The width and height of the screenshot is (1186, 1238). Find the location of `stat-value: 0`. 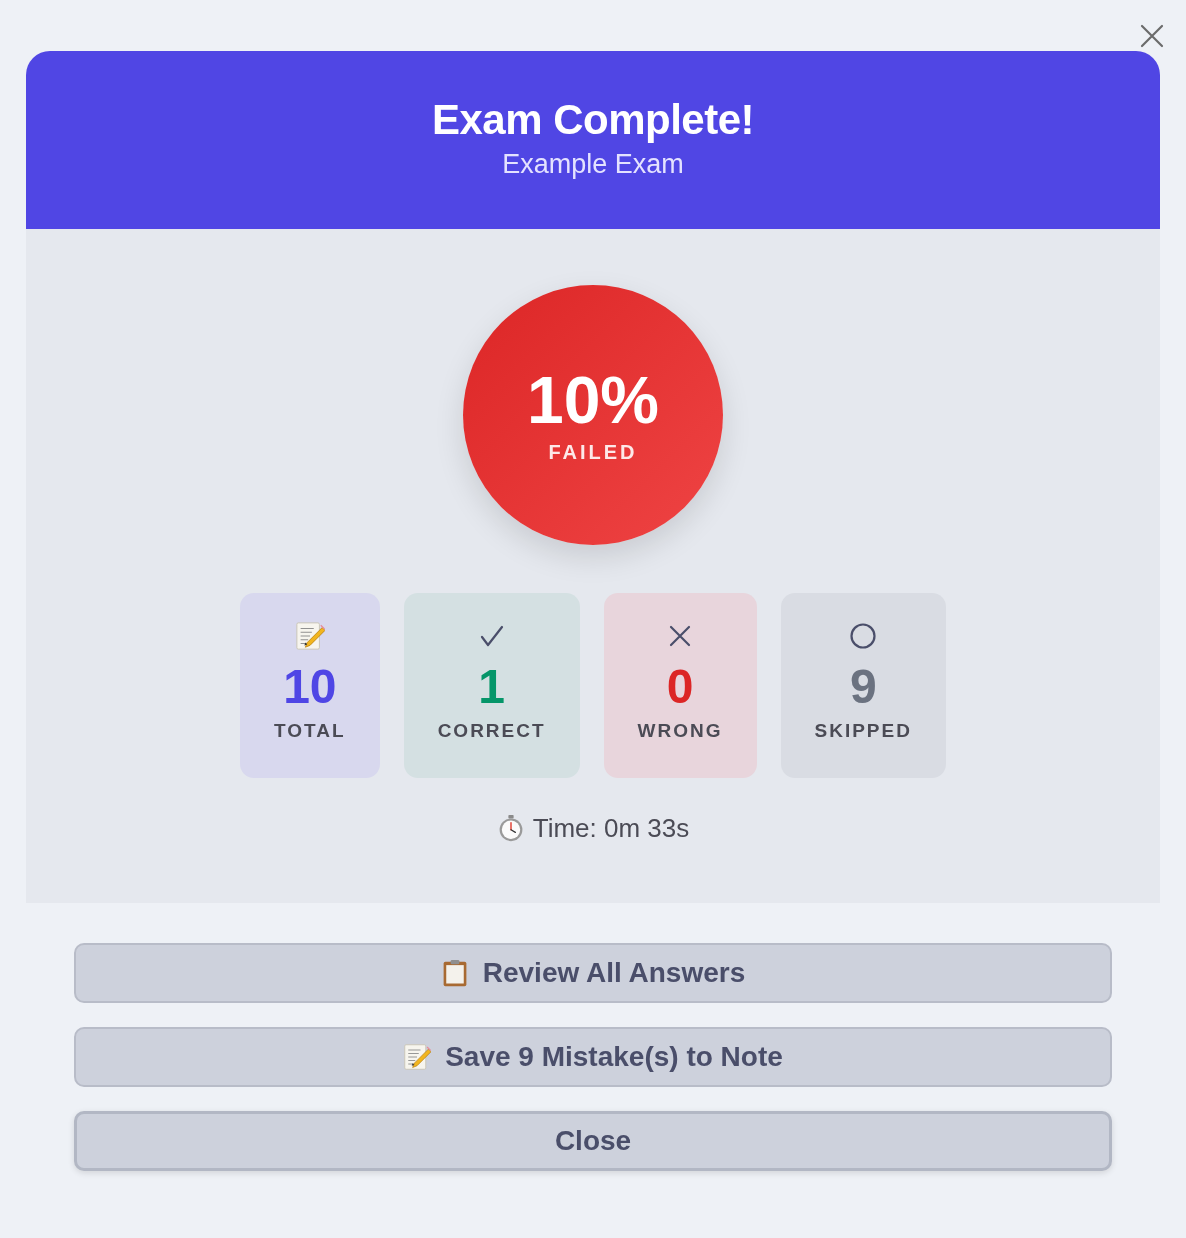

stat-value: 0 is located at coordinates (680, 687).